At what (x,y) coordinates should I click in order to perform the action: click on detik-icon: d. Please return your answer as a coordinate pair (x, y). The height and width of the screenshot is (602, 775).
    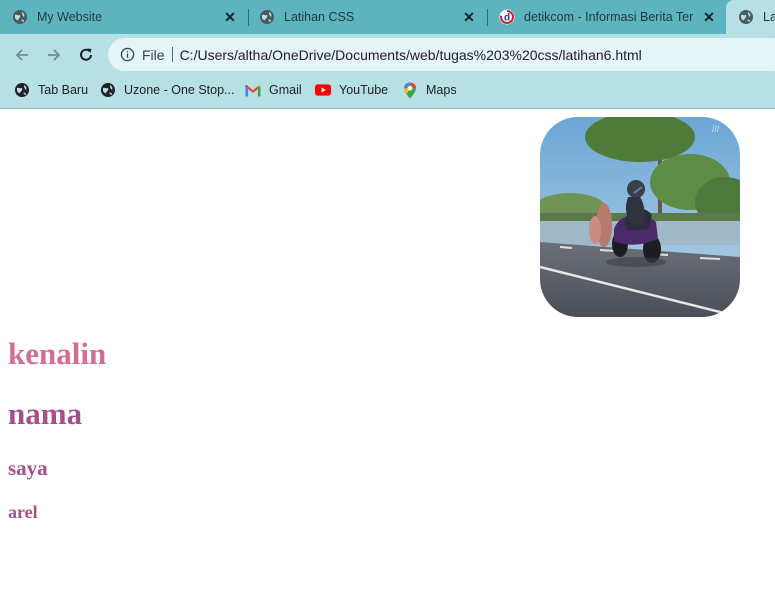
    Looking at the image, I should click on (507, 17).